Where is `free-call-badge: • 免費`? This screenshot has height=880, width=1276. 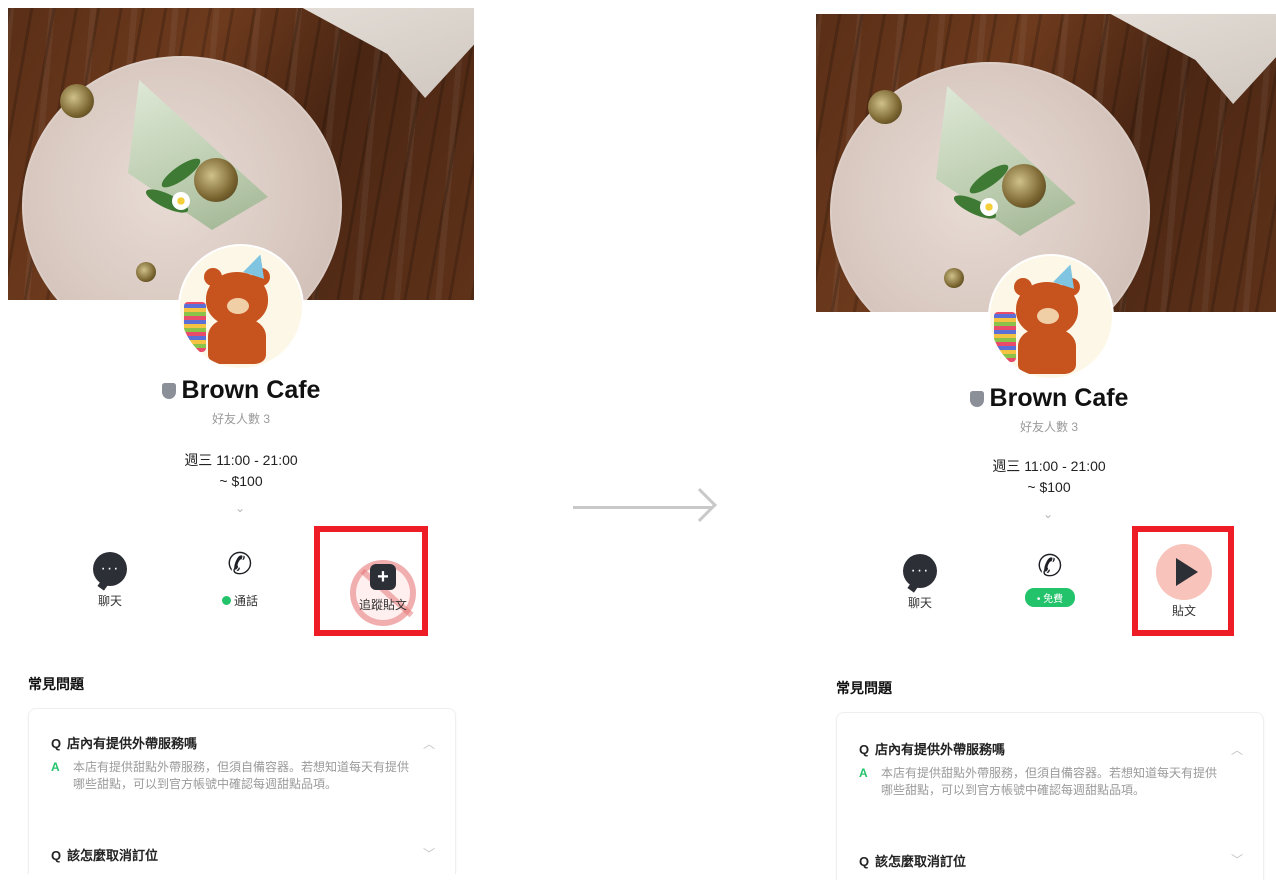
free-call-badge: • 免費 is located at coordinates (1050, 597).